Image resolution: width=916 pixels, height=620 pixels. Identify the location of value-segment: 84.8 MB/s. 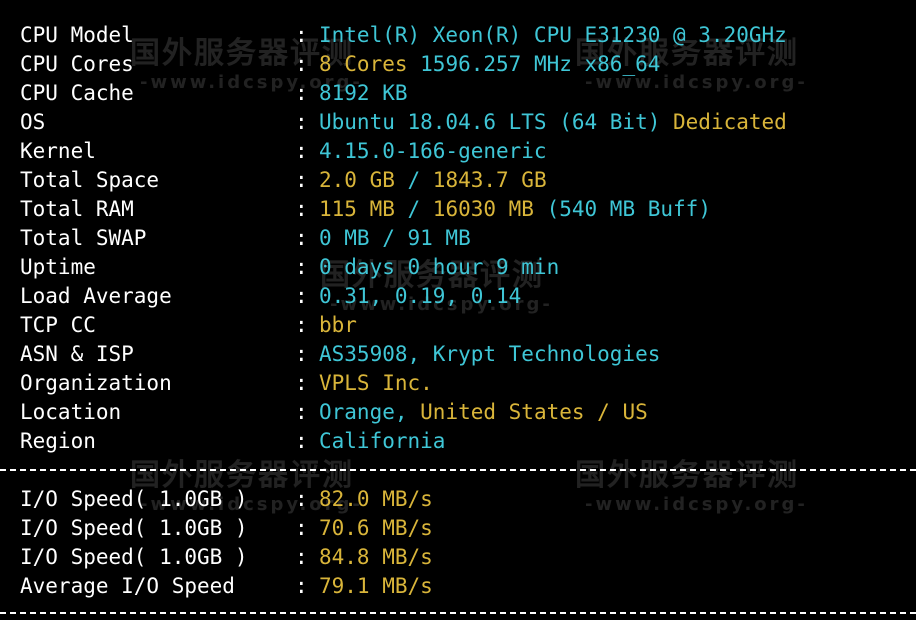
(376, 557).